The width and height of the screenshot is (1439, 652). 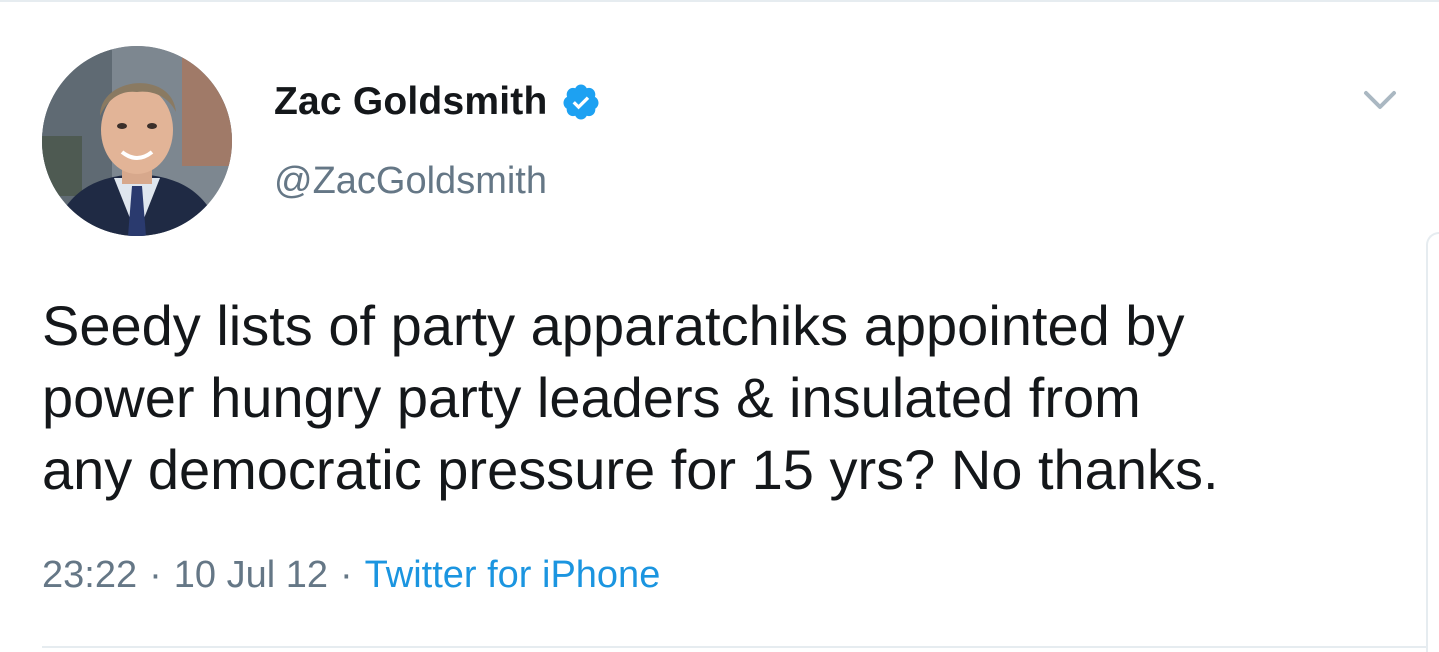 I want to click on display-name: Zac Goldsmith, so click(x=410, y=102).